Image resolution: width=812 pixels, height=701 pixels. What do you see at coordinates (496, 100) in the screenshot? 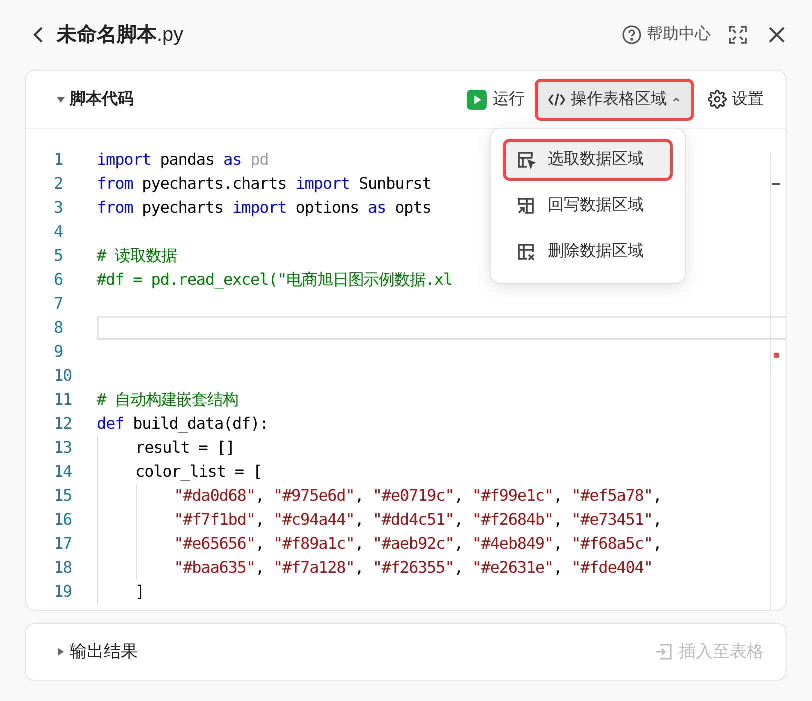
I see `run-button: 运行` at bounding box center [496, 100].